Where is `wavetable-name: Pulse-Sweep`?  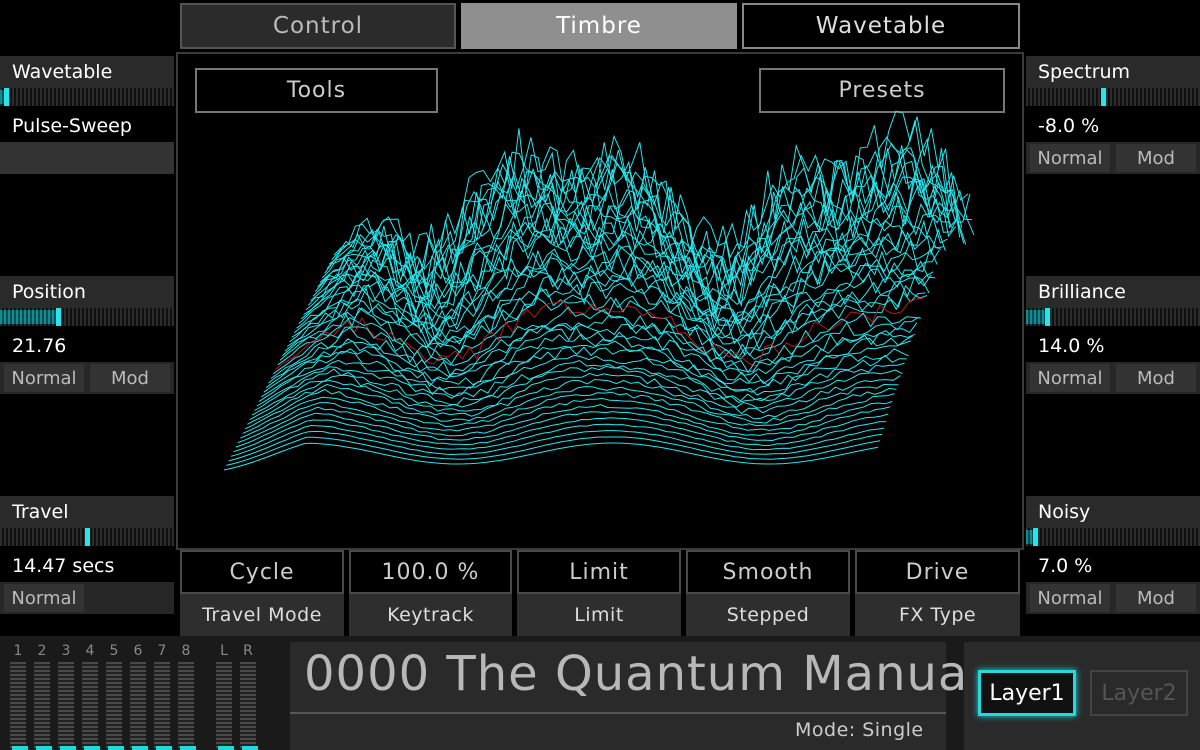
wavetable-name: Pulse-Sweep is located at coordinates (87, 126).